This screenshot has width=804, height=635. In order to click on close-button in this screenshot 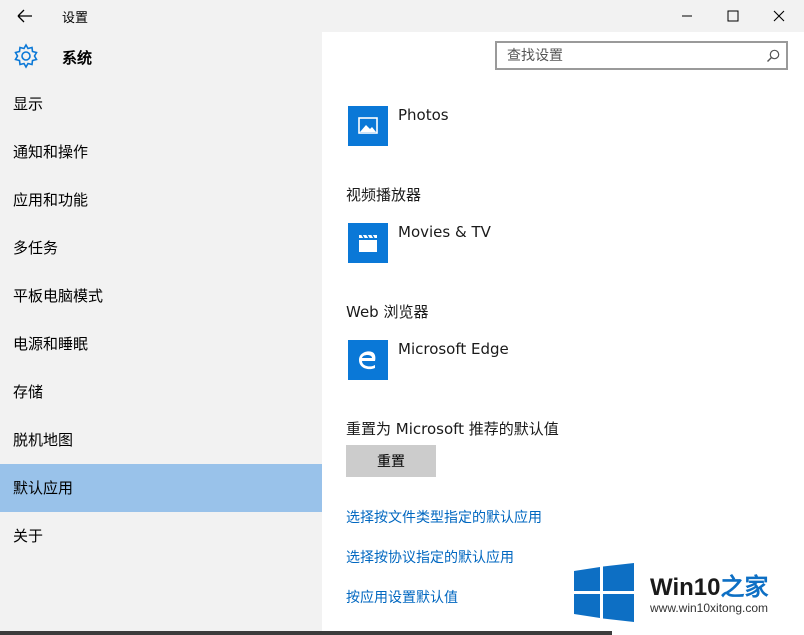, I will do `click(779, 16)`.